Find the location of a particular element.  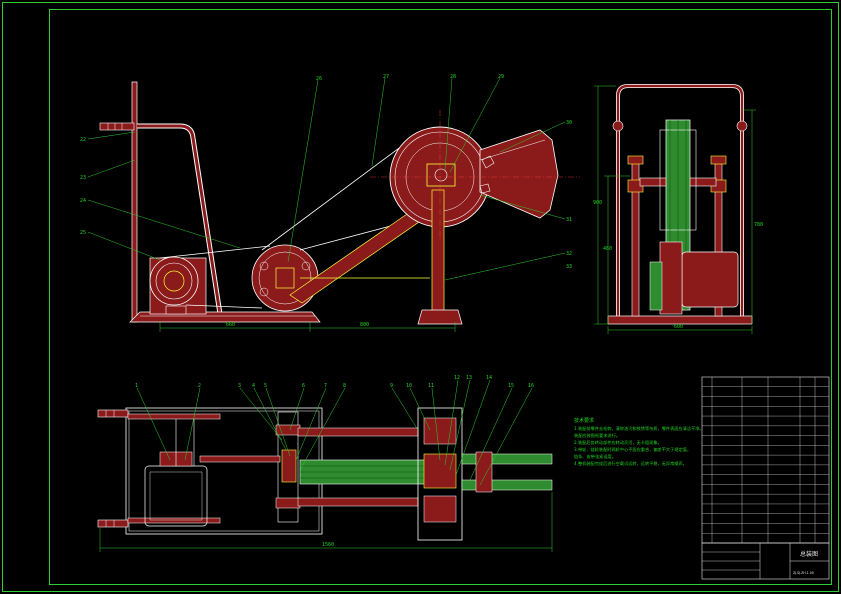

bearing-block is located at coordinates (441, 175).